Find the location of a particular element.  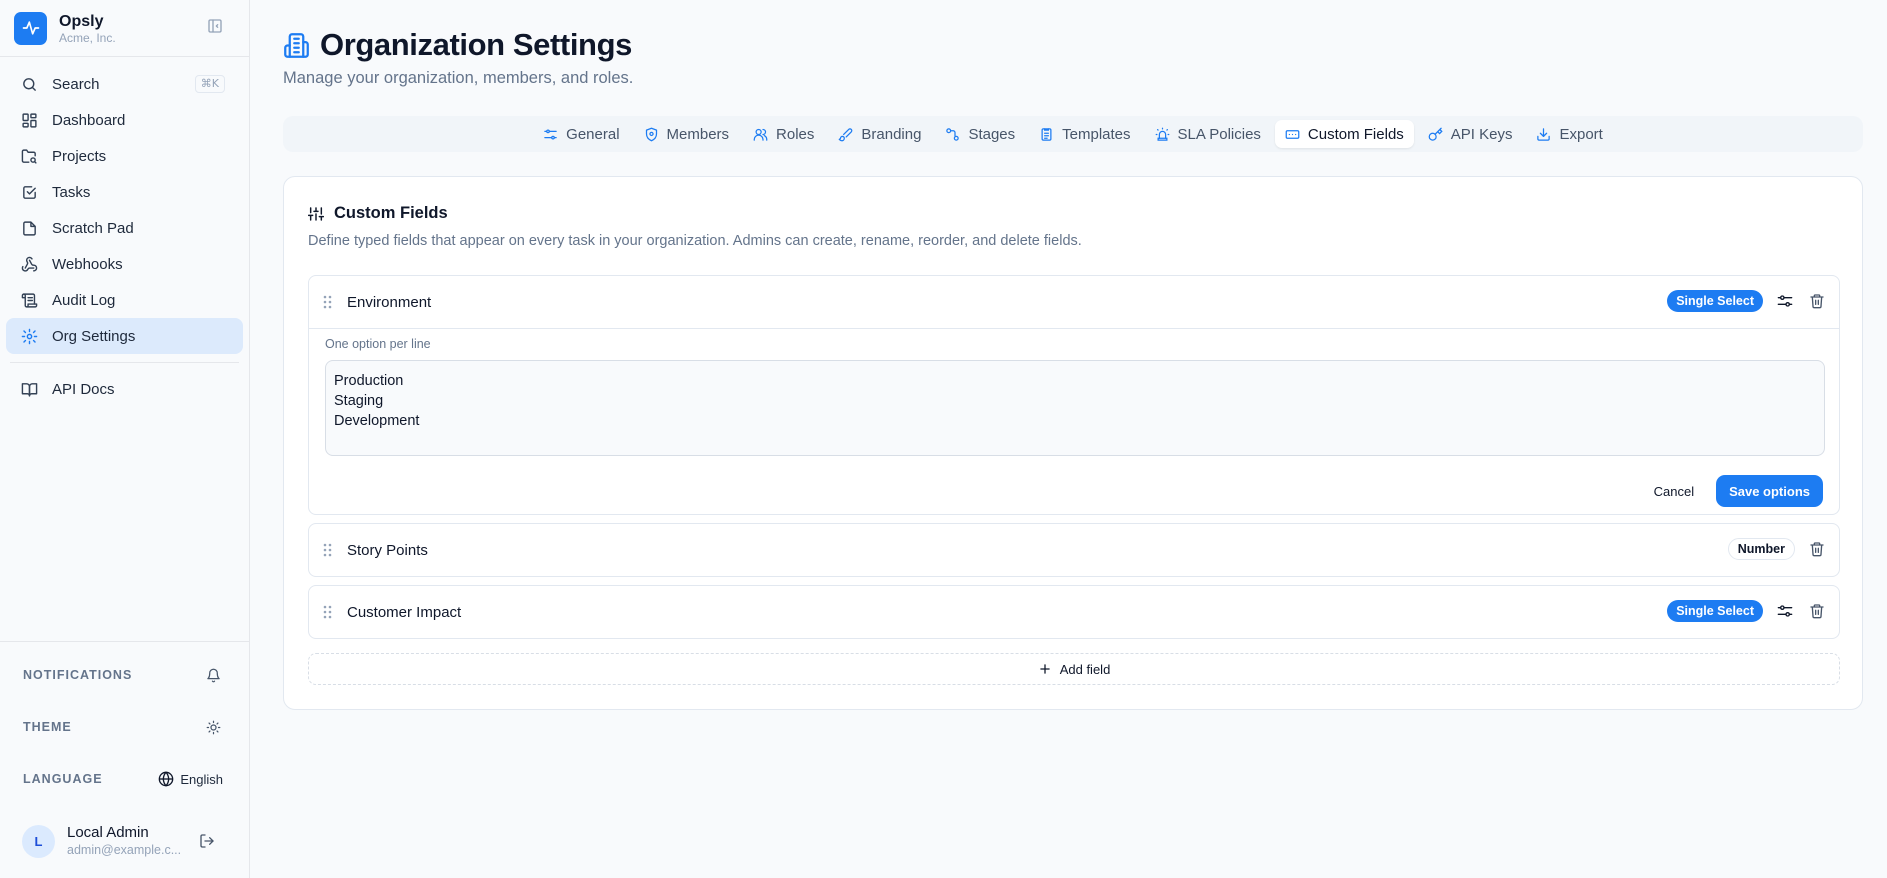

building-icon is located at coordinates (296, 45).